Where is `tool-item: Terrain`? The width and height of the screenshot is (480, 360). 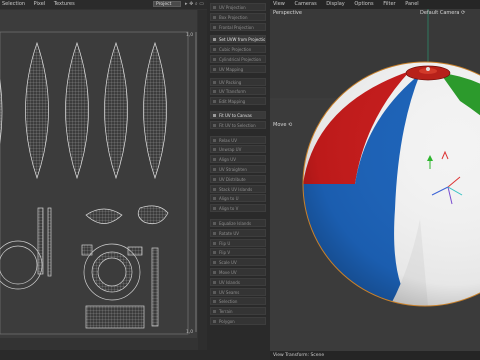
tool-item: Terrain is located at coordinates (238, 311).